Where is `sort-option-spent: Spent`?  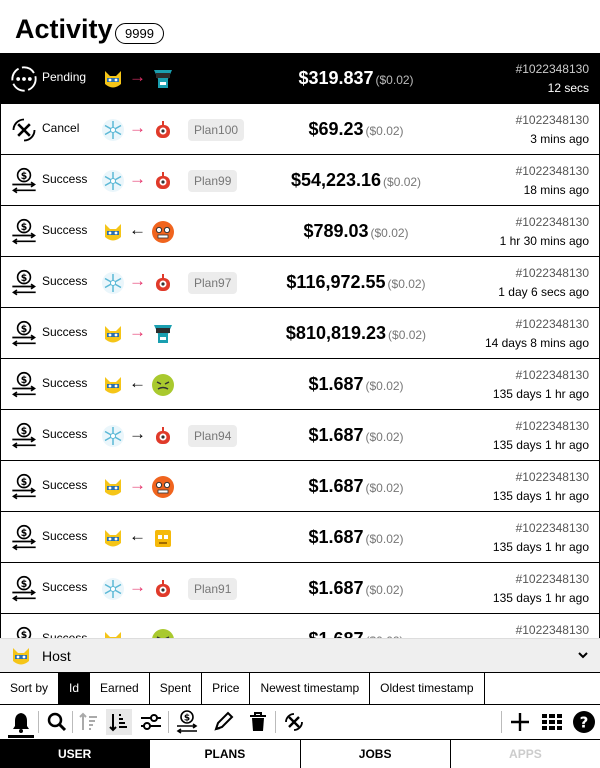 sort-option-spent: Spent is located at coordinates (176, 688).